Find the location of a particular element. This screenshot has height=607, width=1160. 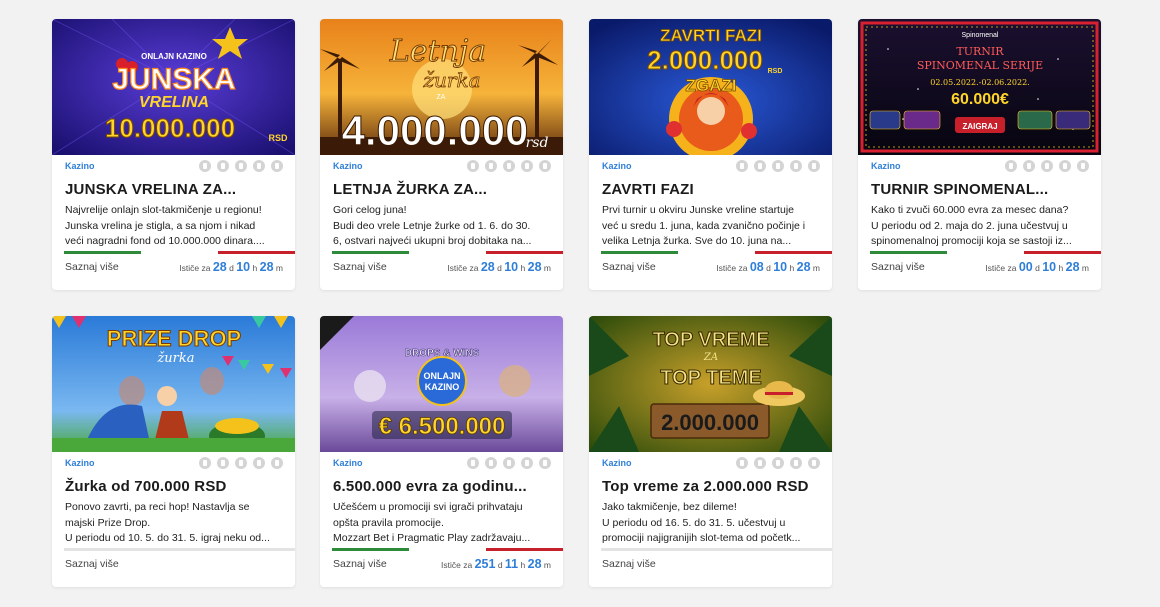

promo-banner: TOP VREME ZA TOP TEME 2.000.000 is located at coordinates (710, 384).